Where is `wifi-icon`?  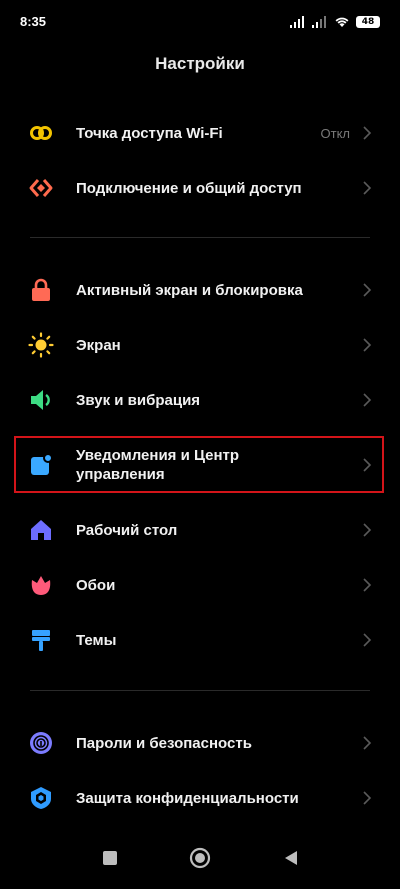 wifi-icon is located at coordinates (342, 22).